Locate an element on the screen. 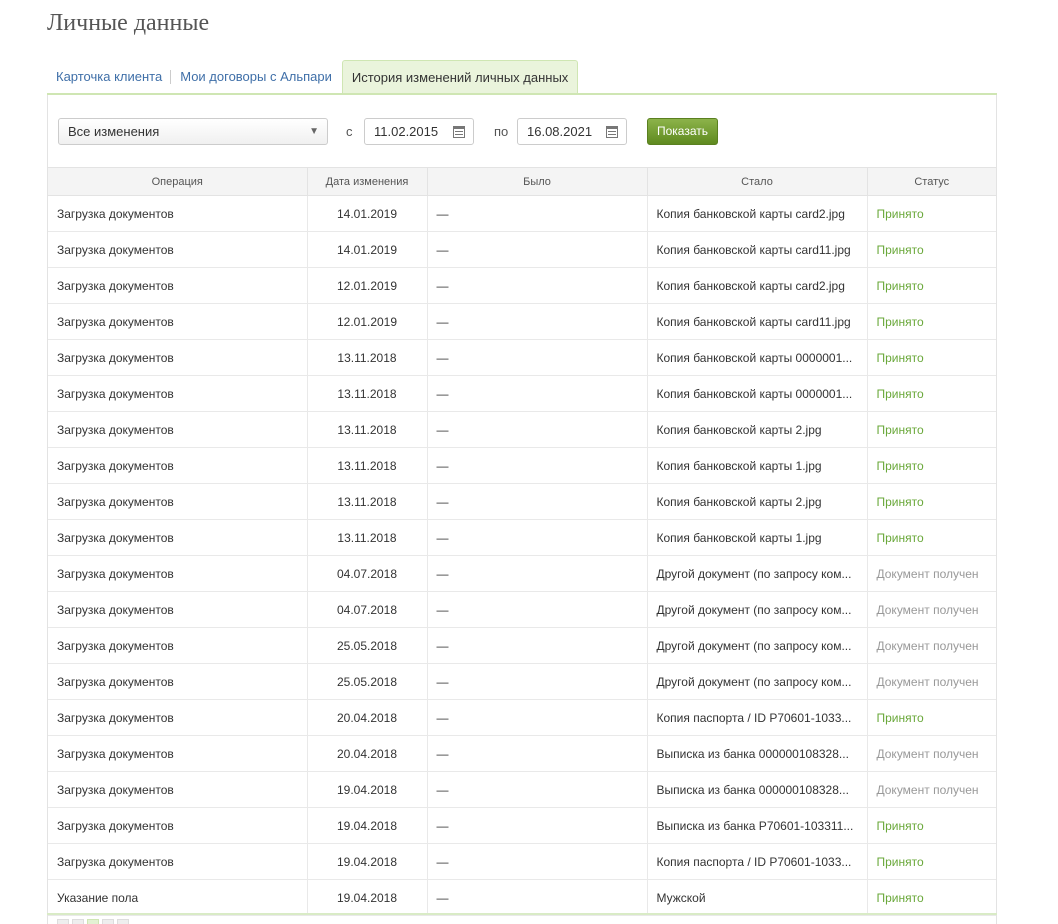  tab-personal-data-history: История изменений личных данных is located at coordinates (460, 76).